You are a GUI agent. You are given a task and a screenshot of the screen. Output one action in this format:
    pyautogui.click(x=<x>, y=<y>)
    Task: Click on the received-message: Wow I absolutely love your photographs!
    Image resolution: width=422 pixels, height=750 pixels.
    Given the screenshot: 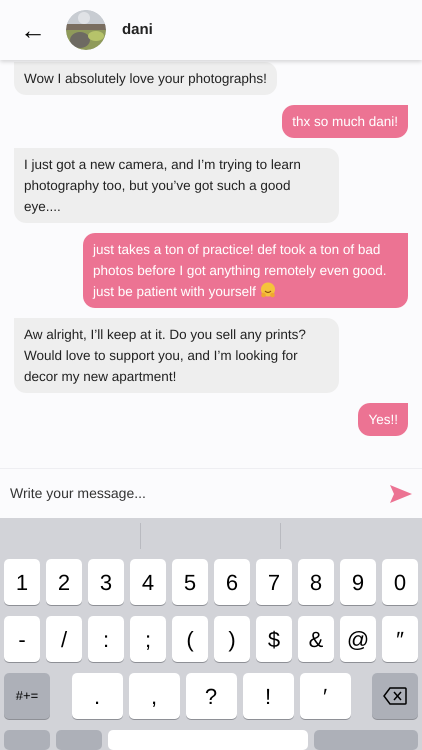 What is the action you would take?
    pyautogui.click(x=145, y=78)
    